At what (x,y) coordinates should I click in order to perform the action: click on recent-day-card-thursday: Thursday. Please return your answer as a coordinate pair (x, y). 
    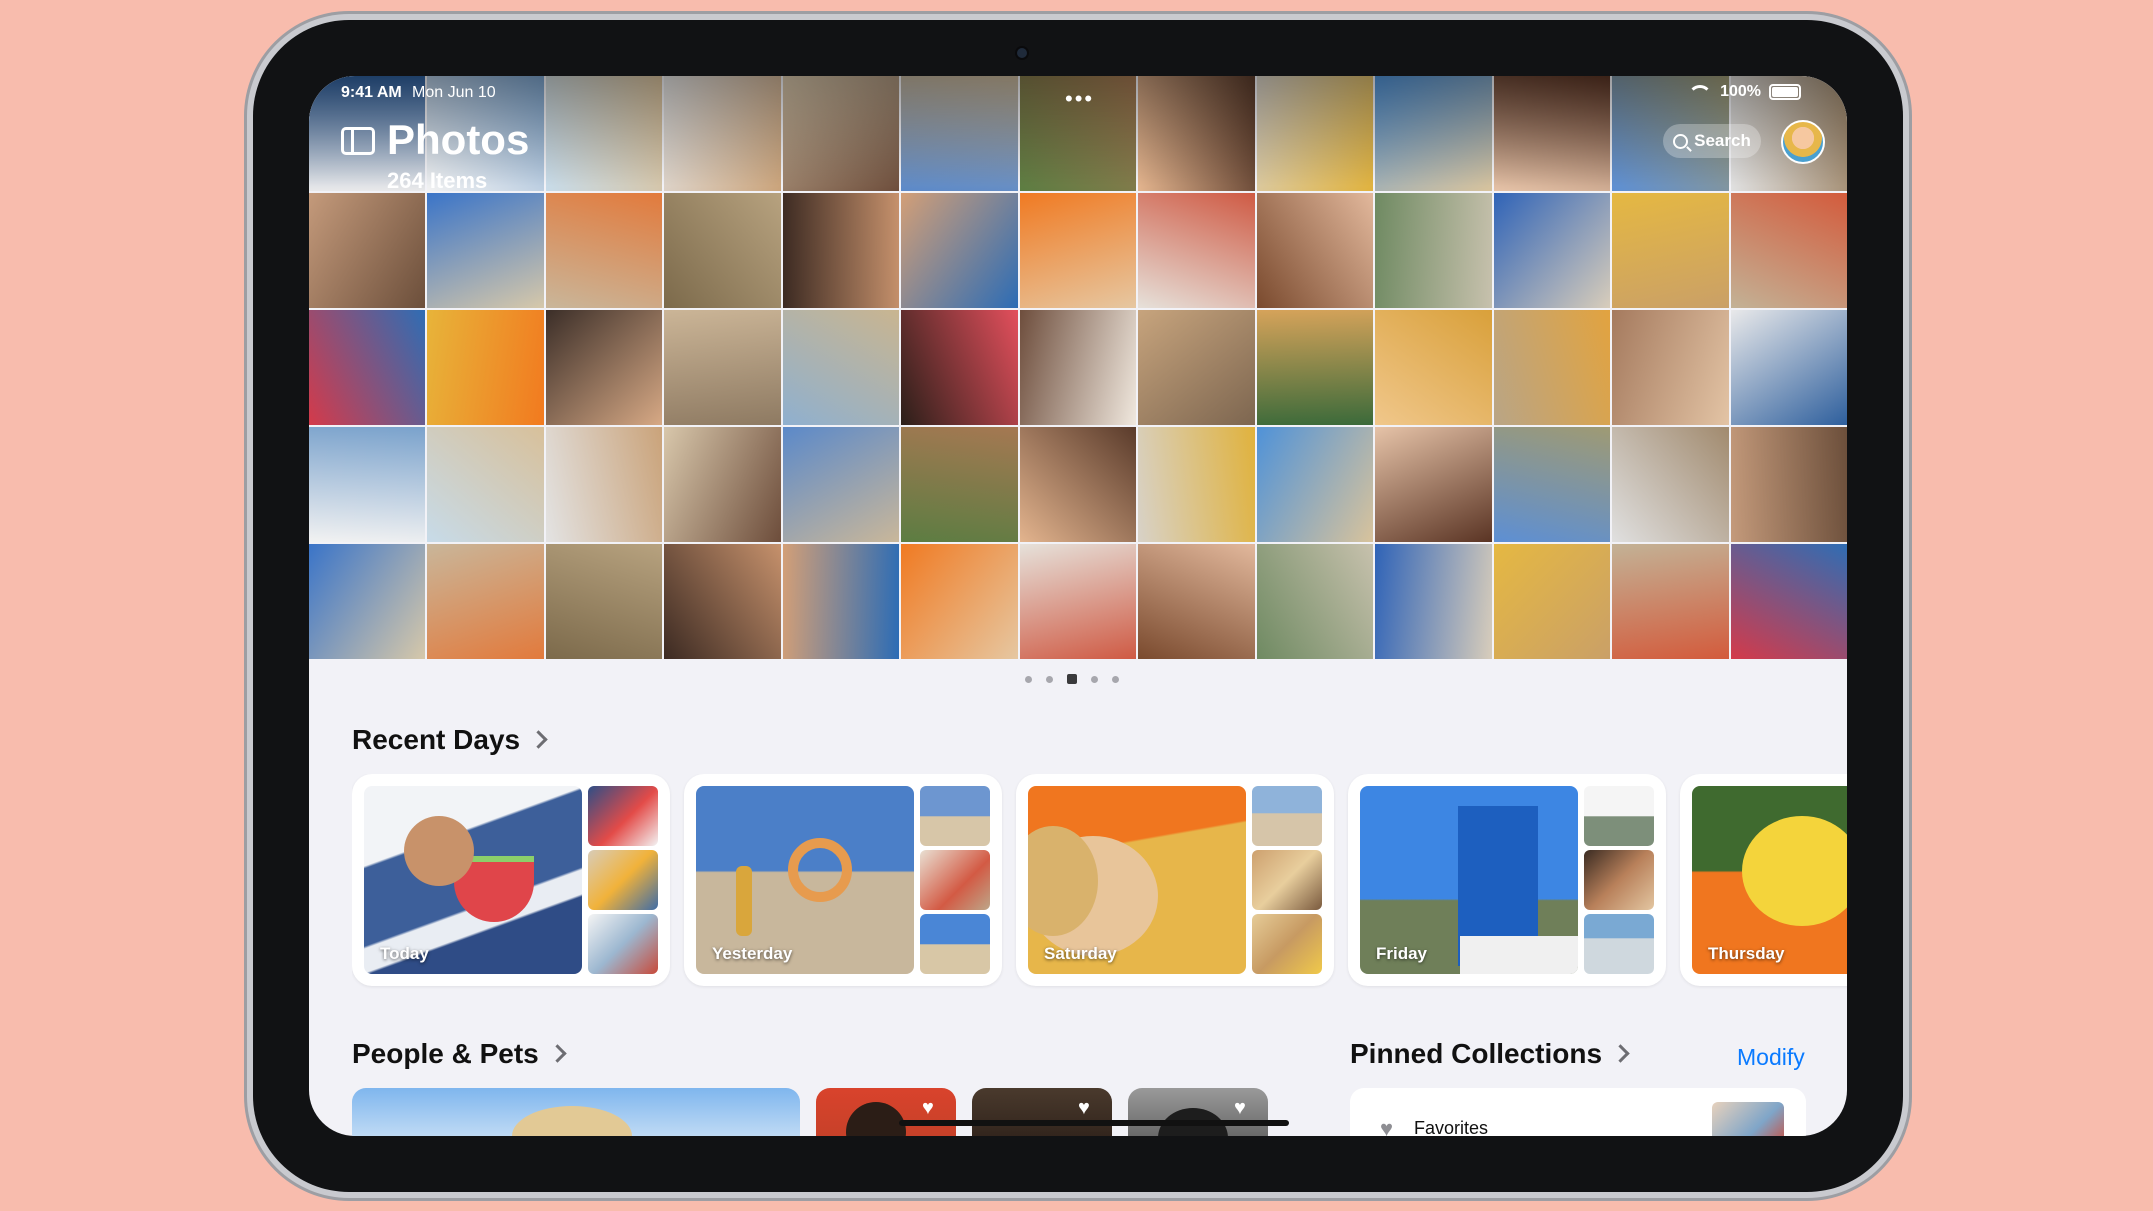
    Looking at the image, I should click on (1763, 880).